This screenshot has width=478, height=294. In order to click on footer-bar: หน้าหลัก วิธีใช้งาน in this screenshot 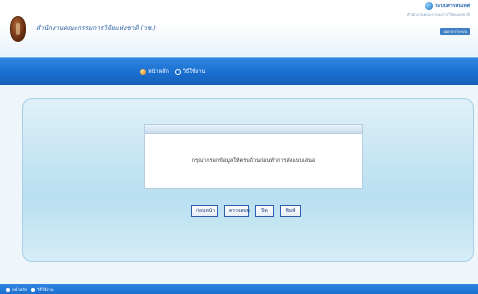, I will do `click(239, 289)`.